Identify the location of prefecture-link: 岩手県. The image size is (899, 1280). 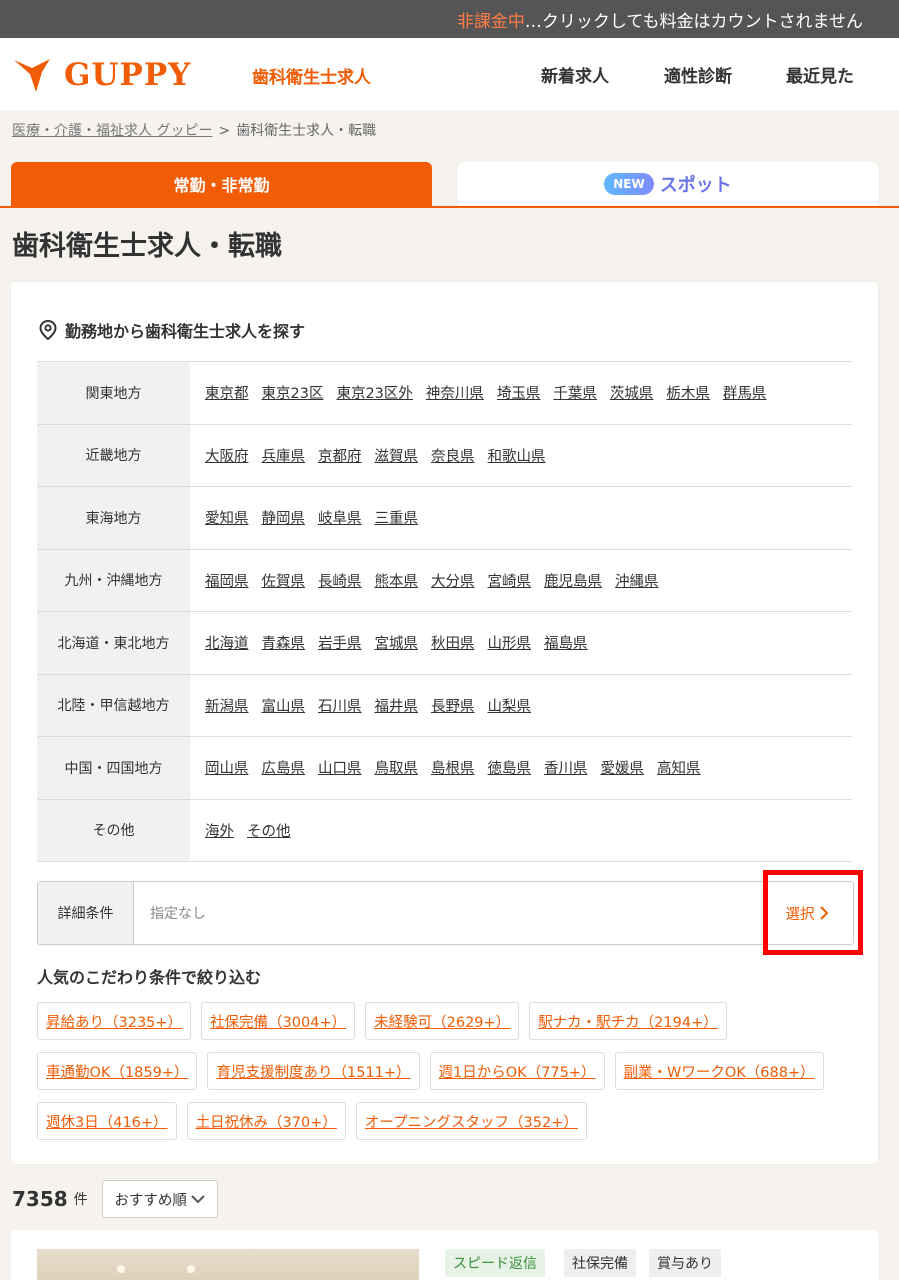
(340, 642).